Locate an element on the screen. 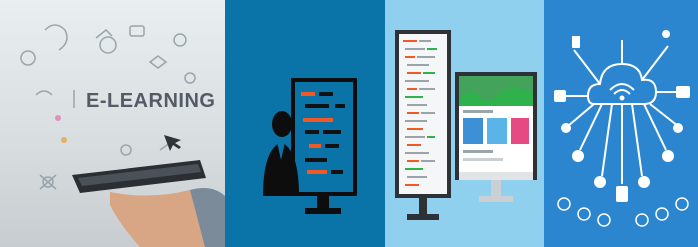 The height and width of the screenshot is (247, 698). gear-doodle-icon is located at coordinates (180, 40).